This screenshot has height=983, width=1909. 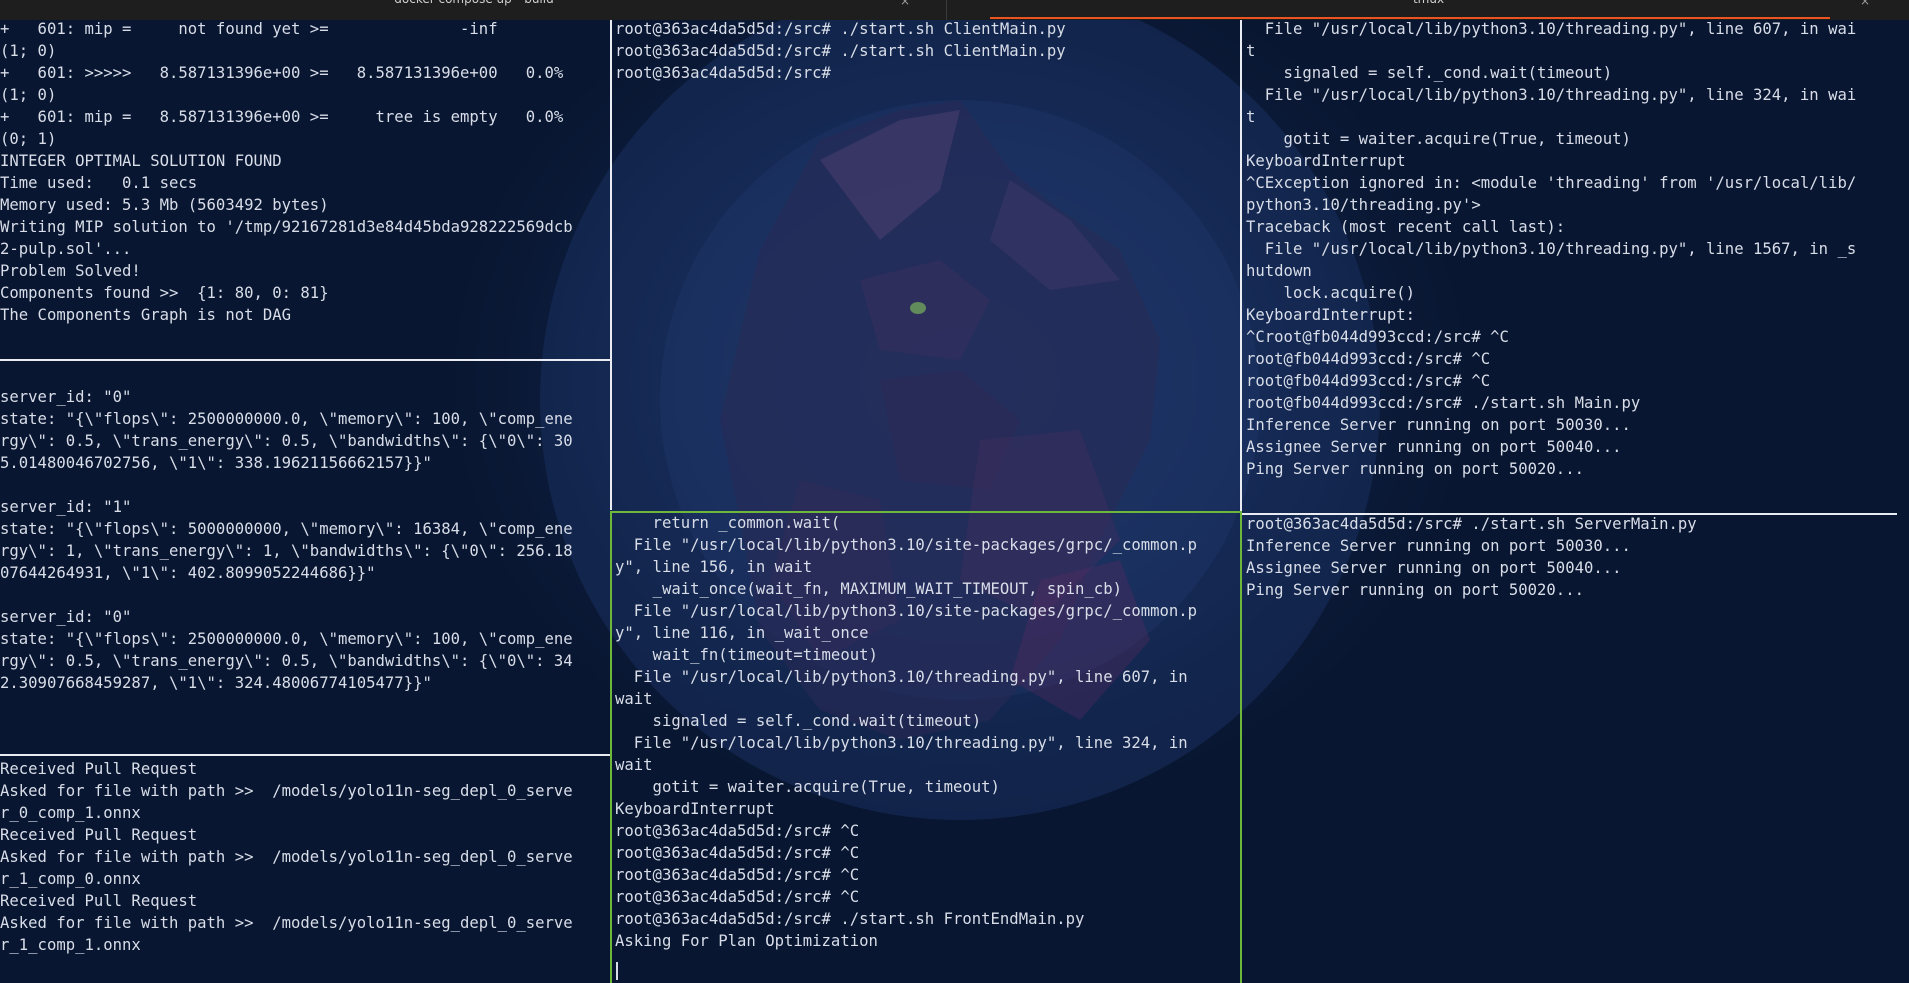 What do you see at coordinates (1279, 271) in the screenshot?
I see `terminal-line: hutdown` at bounding box center [1279, 271].